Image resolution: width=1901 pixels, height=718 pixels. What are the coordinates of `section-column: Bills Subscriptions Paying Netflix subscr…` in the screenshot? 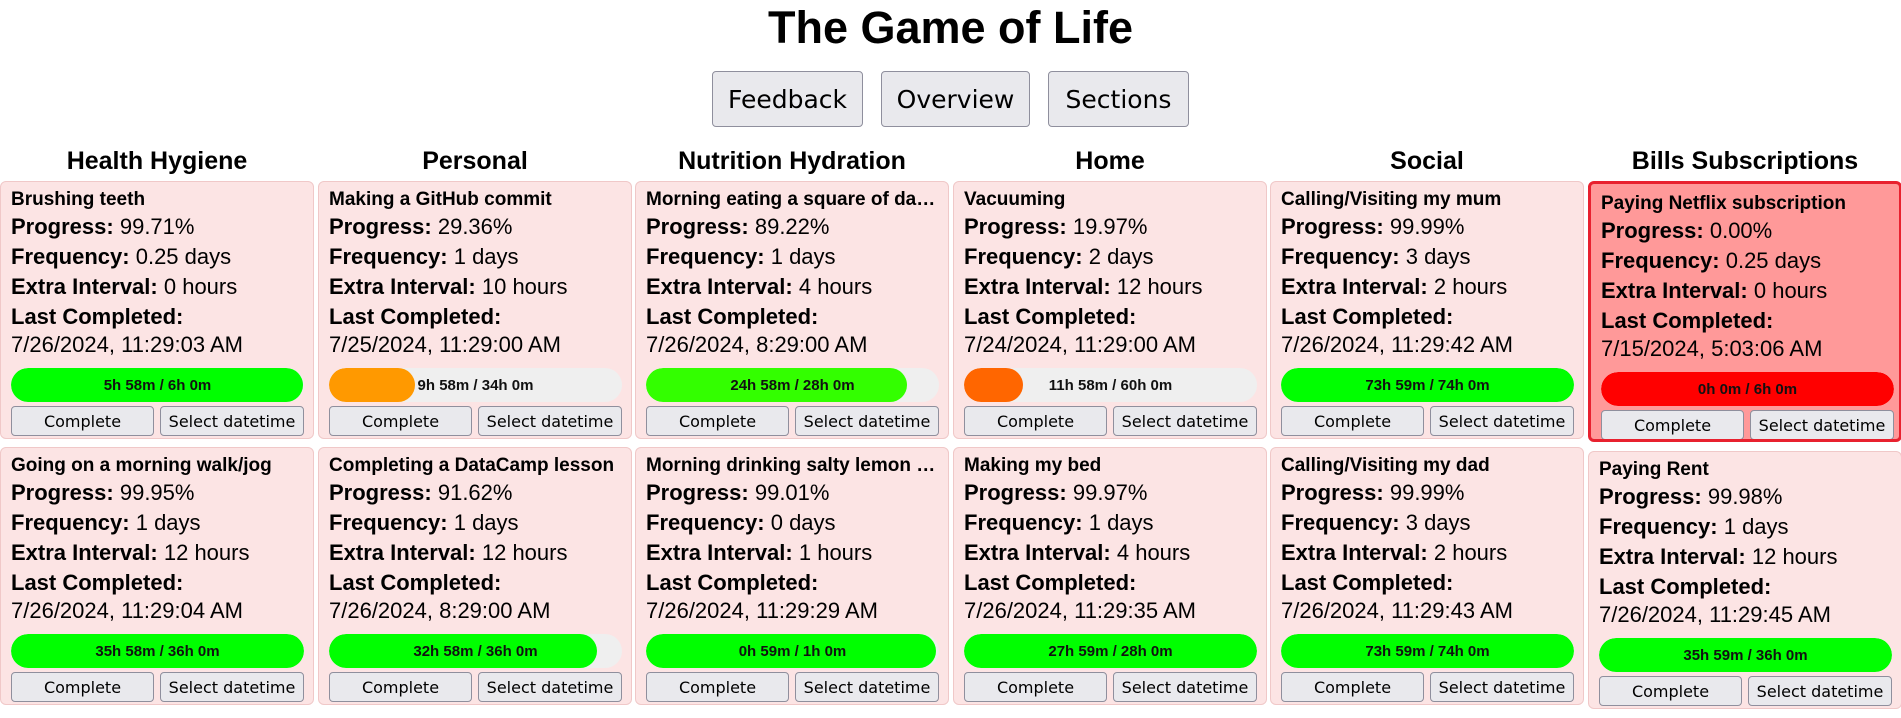 It's located at (1744, 427).